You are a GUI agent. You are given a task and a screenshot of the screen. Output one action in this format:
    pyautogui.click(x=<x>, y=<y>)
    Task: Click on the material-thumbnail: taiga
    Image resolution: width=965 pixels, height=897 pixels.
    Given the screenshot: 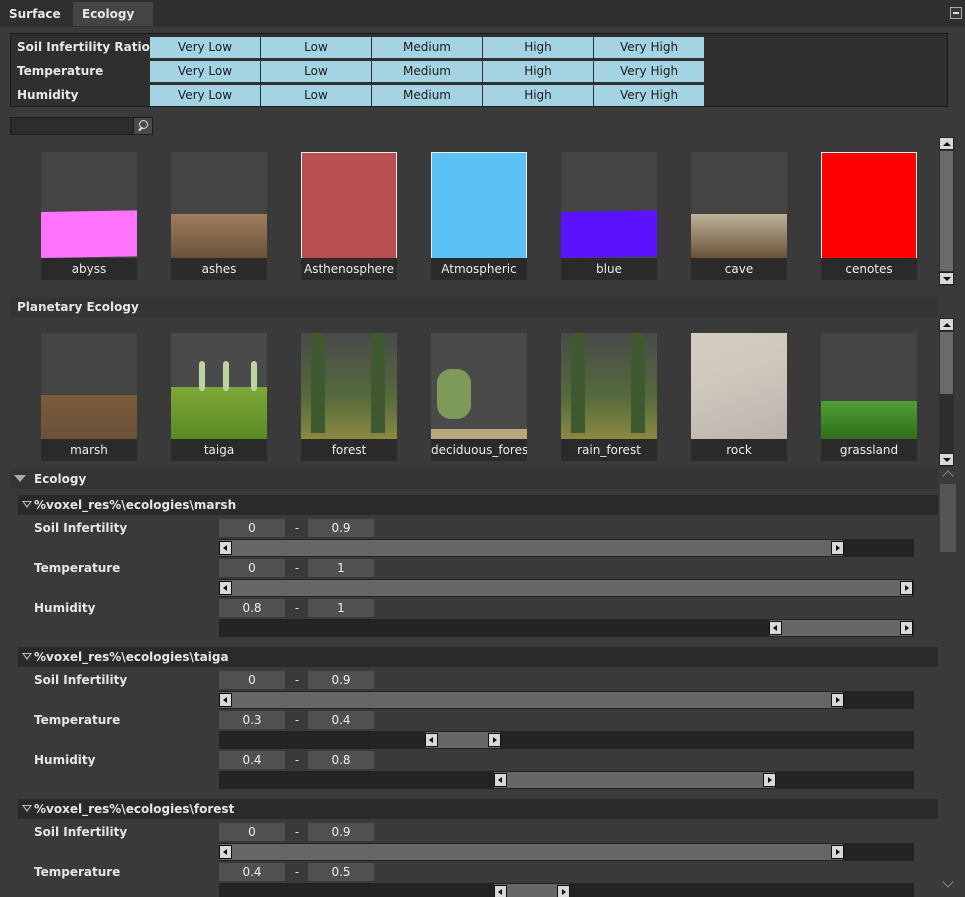 What is the action you would take?
    pyautogui.click(x=219, y=397)
    